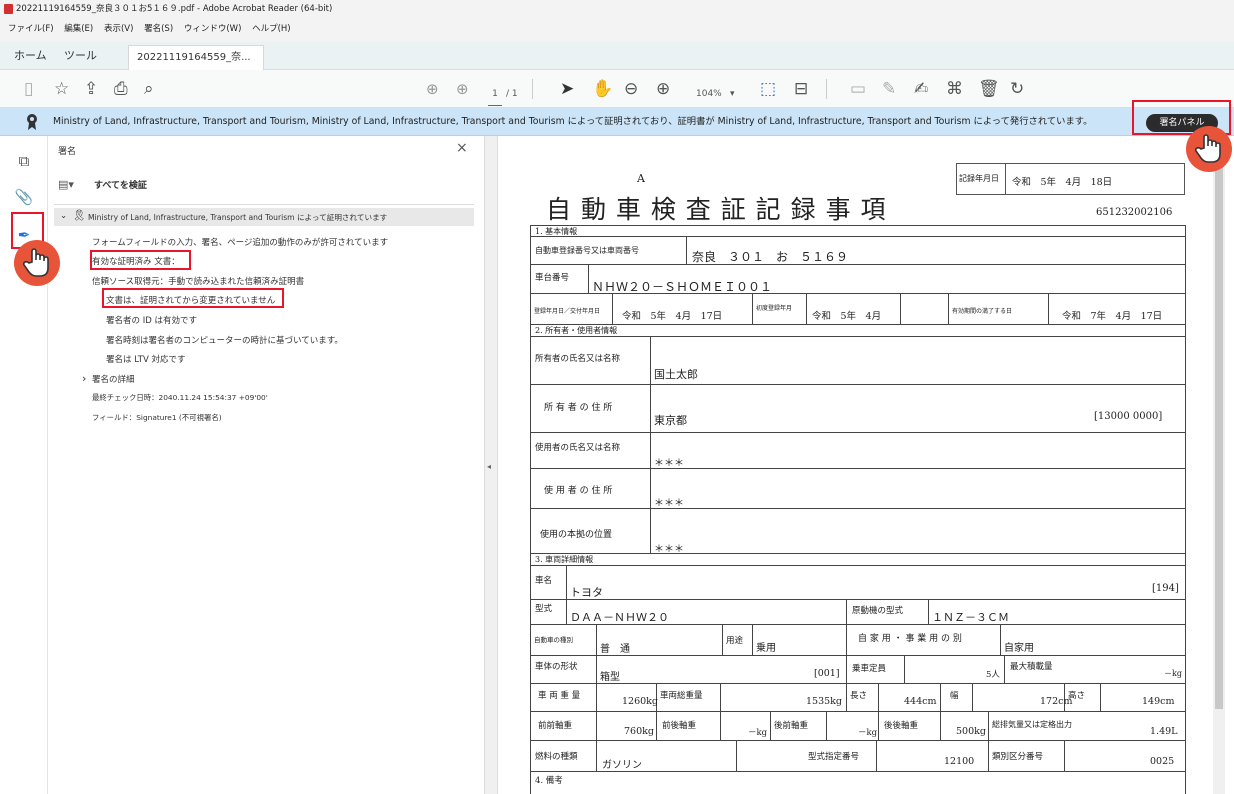 Image resolution: width=1234 pixels, height=794 pixels. What do you see at coordinates (224, 341) in the screenshot?
I see `signing-time-note: 署名時刻は署名者のコンピューターの時計に基づいています。` at bounding box center [224, 341].